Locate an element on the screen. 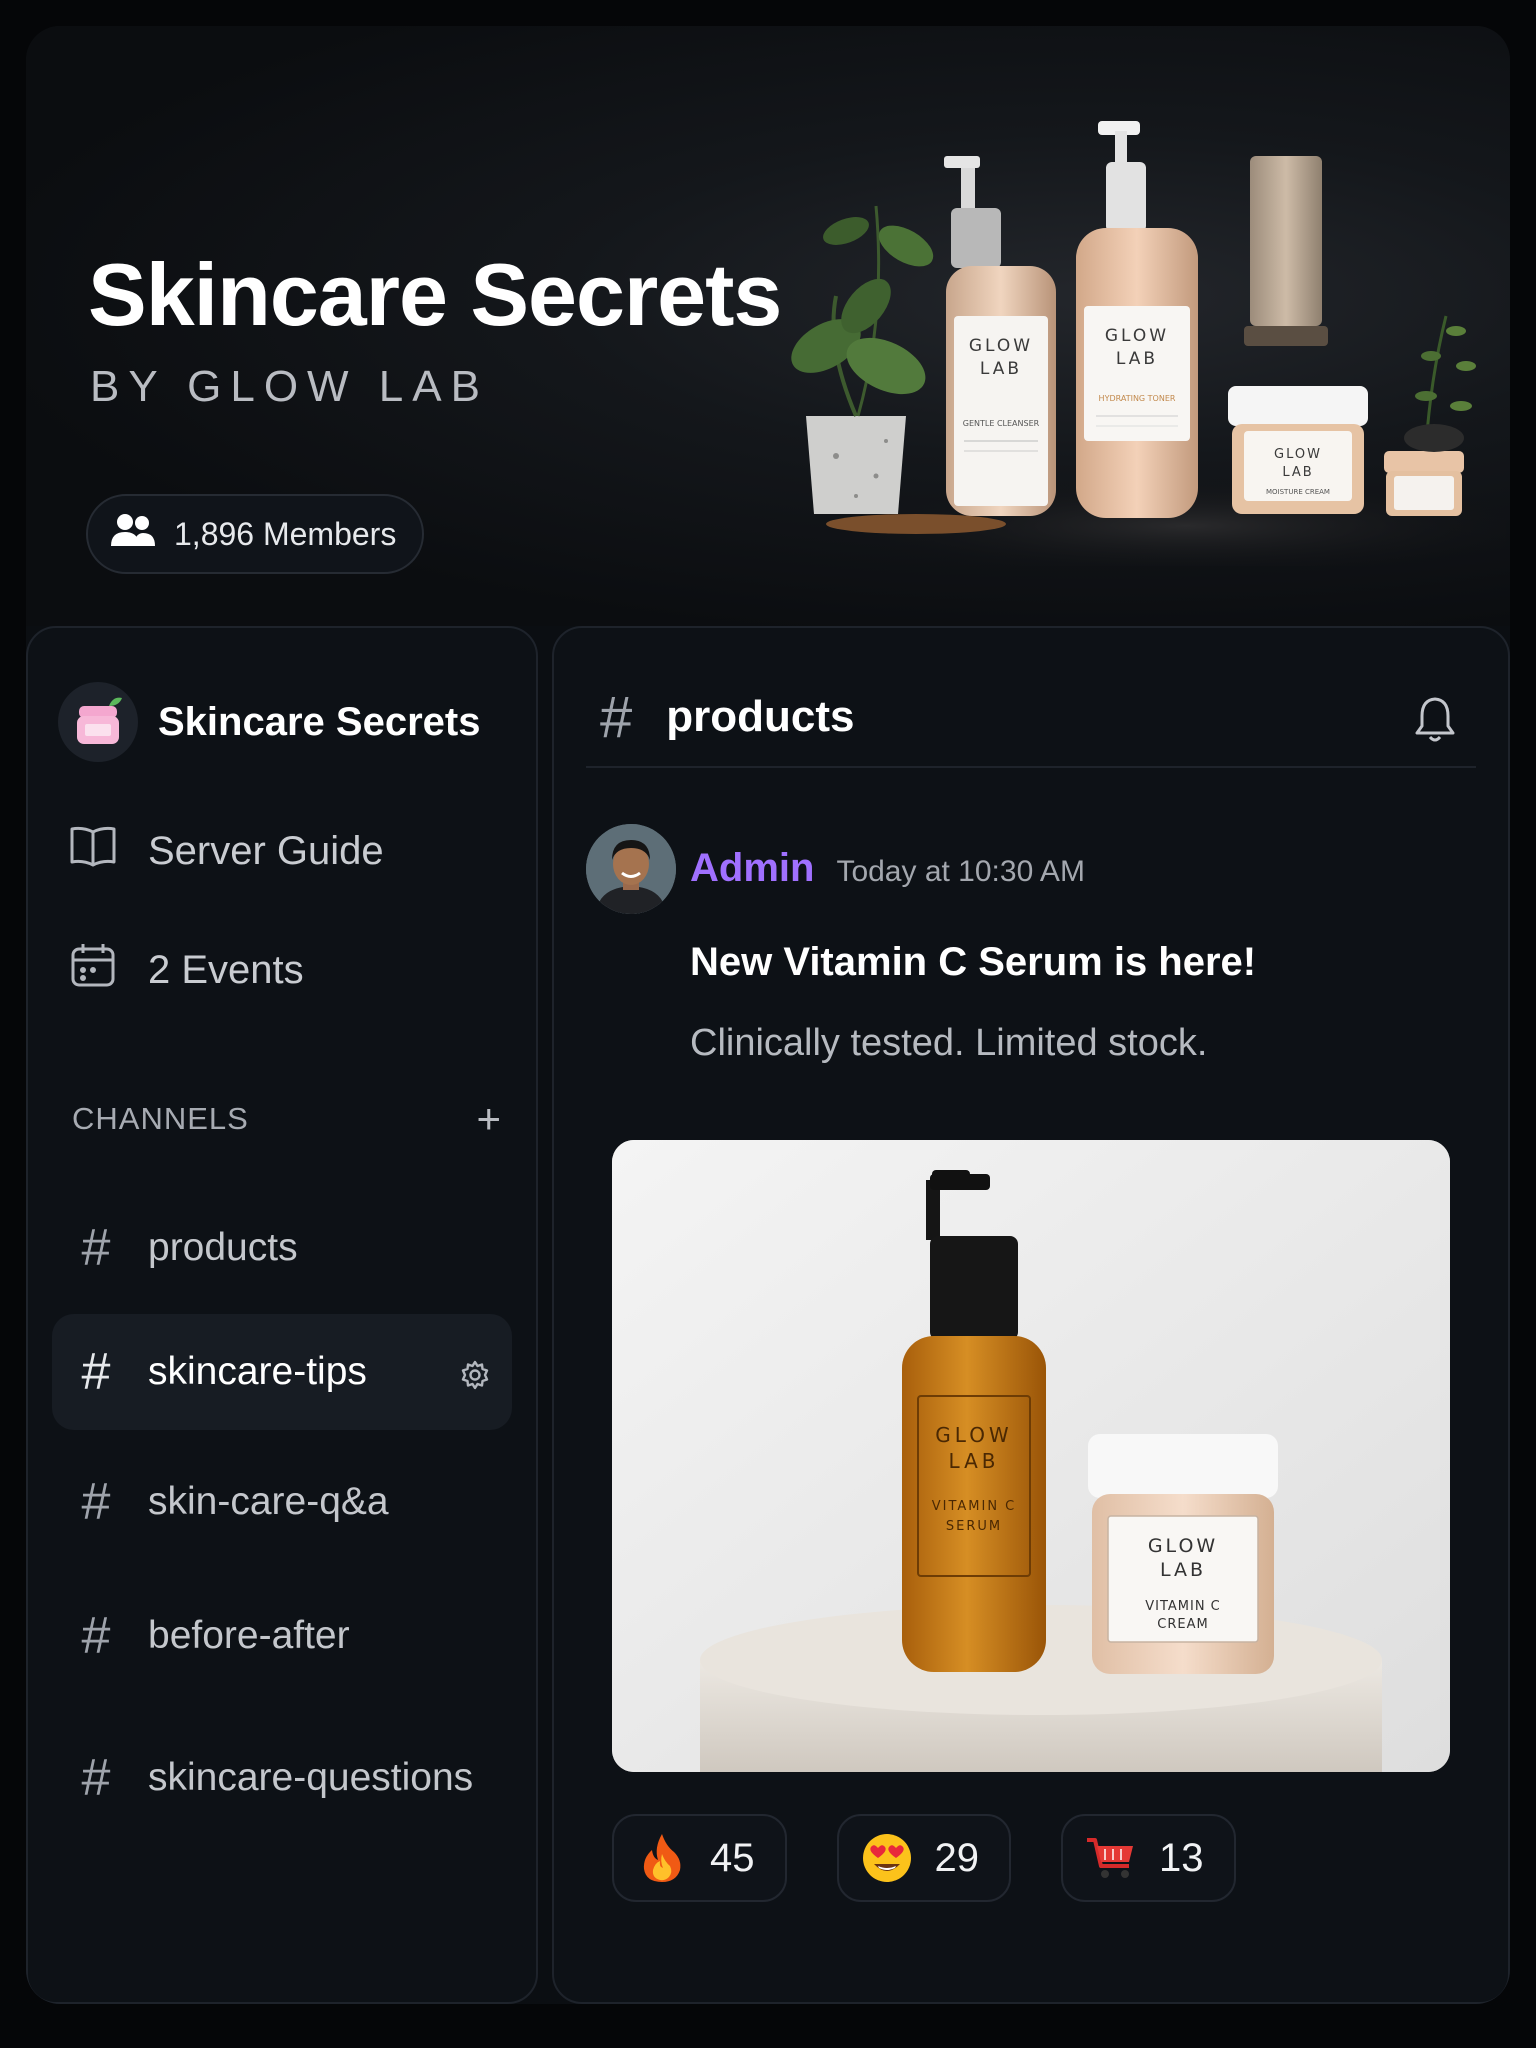 The image size is (1536, 2048). server-guide-link: Server Guide is located at coordinates (226, 851).